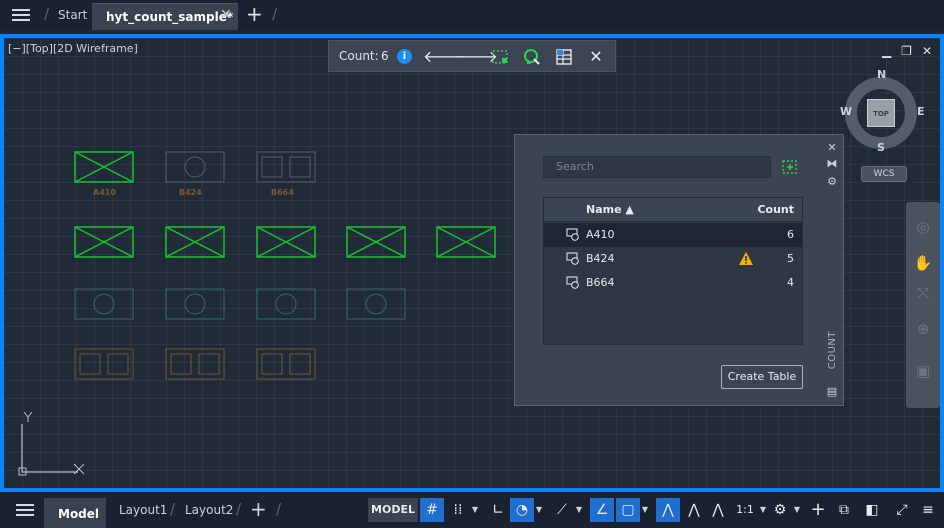 This screenshot has height=528, width=944. Describe the element at coordinates (921, 111) in the screenshot. I see `compass-east: E` at that location.